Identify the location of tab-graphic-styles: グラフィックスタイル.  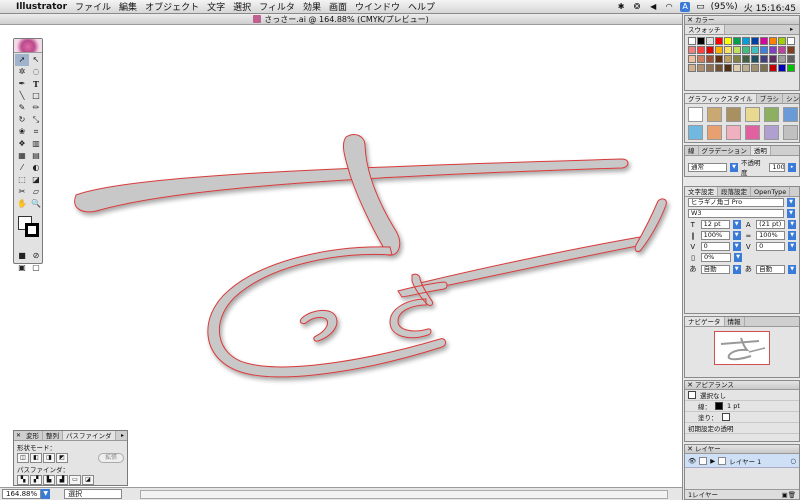
(721, 98).